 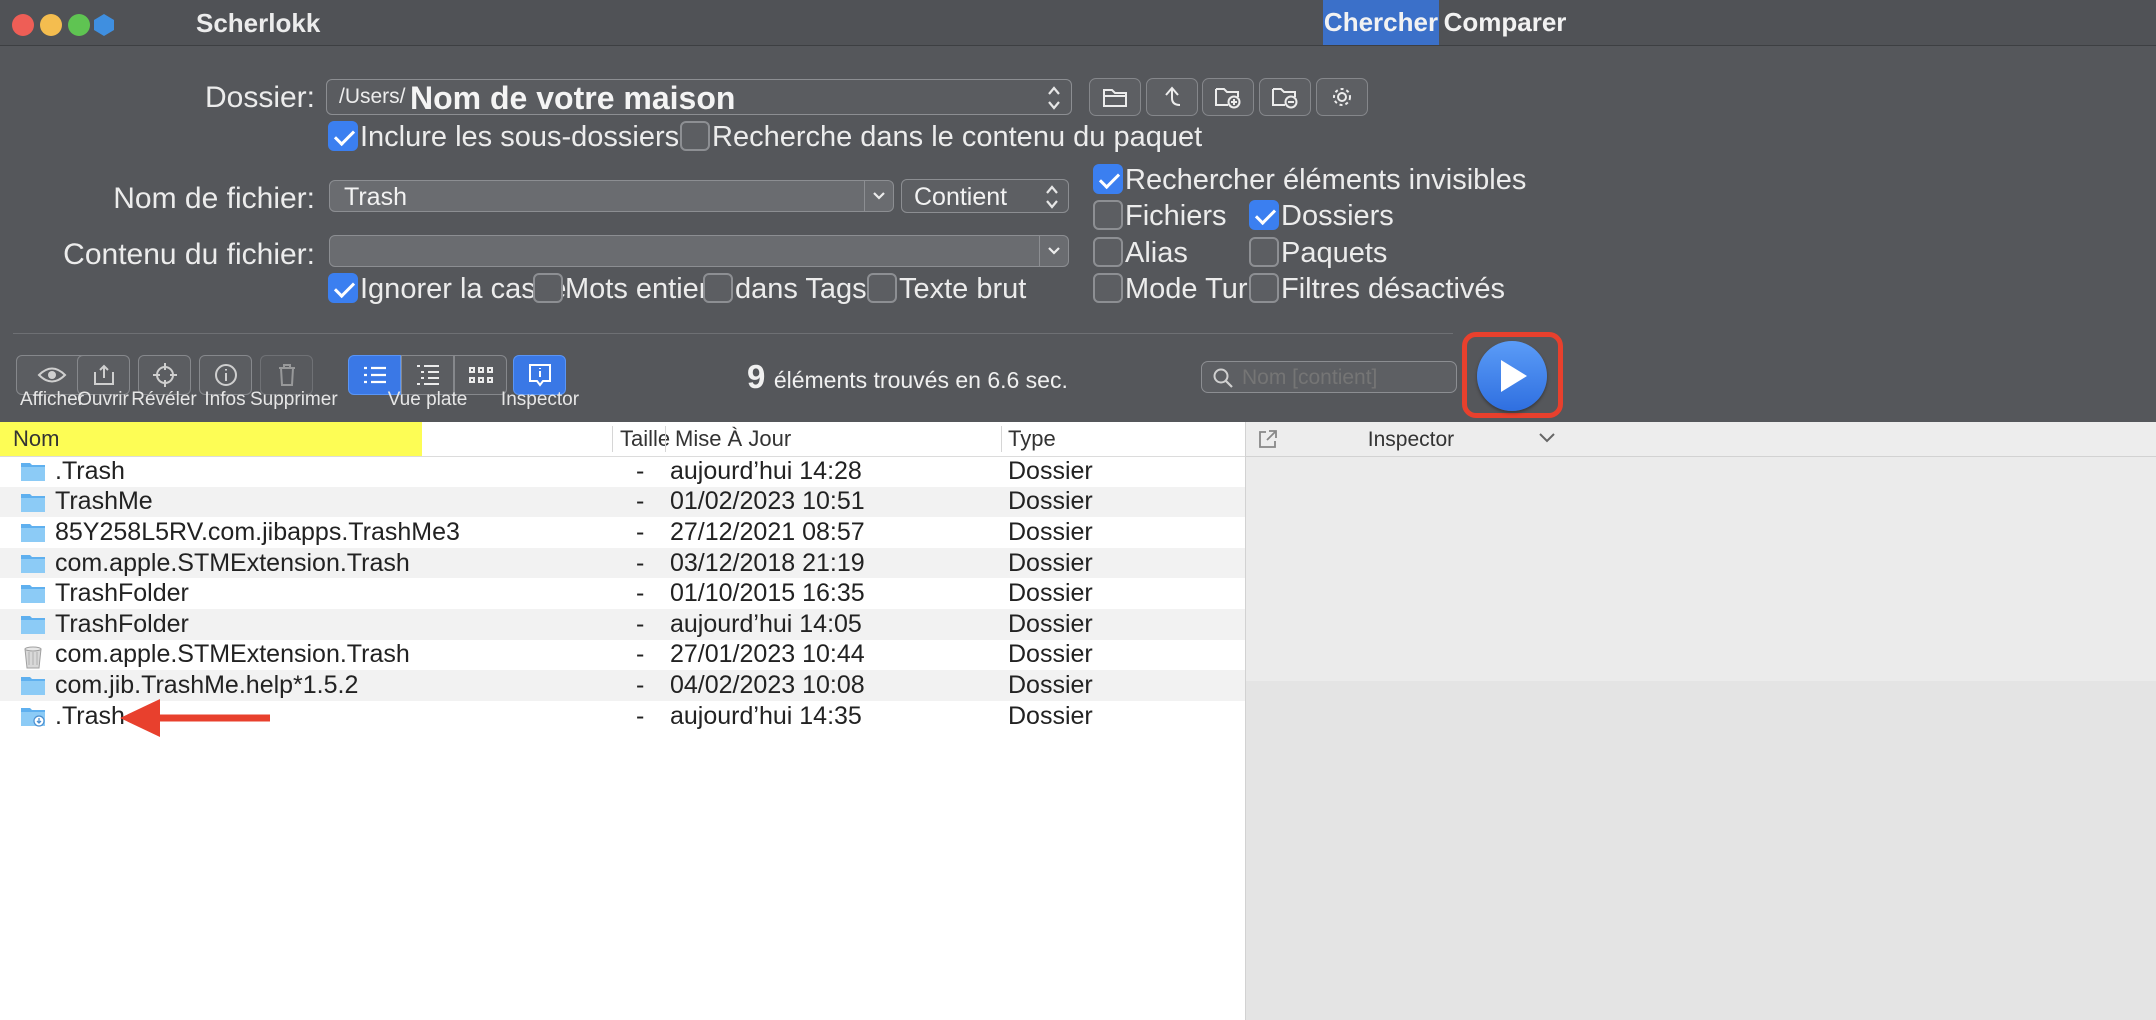 I want to click on table-row: TrashFolder -01/10/2015 16:35 Dossier, so click(x=622, y=593).